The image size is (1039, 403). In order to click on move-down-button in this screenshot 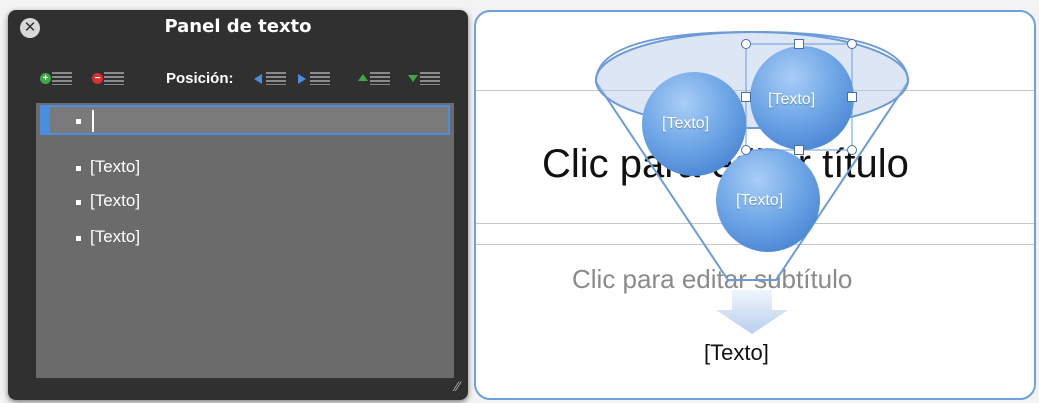, I will do `click(425, 79)`.